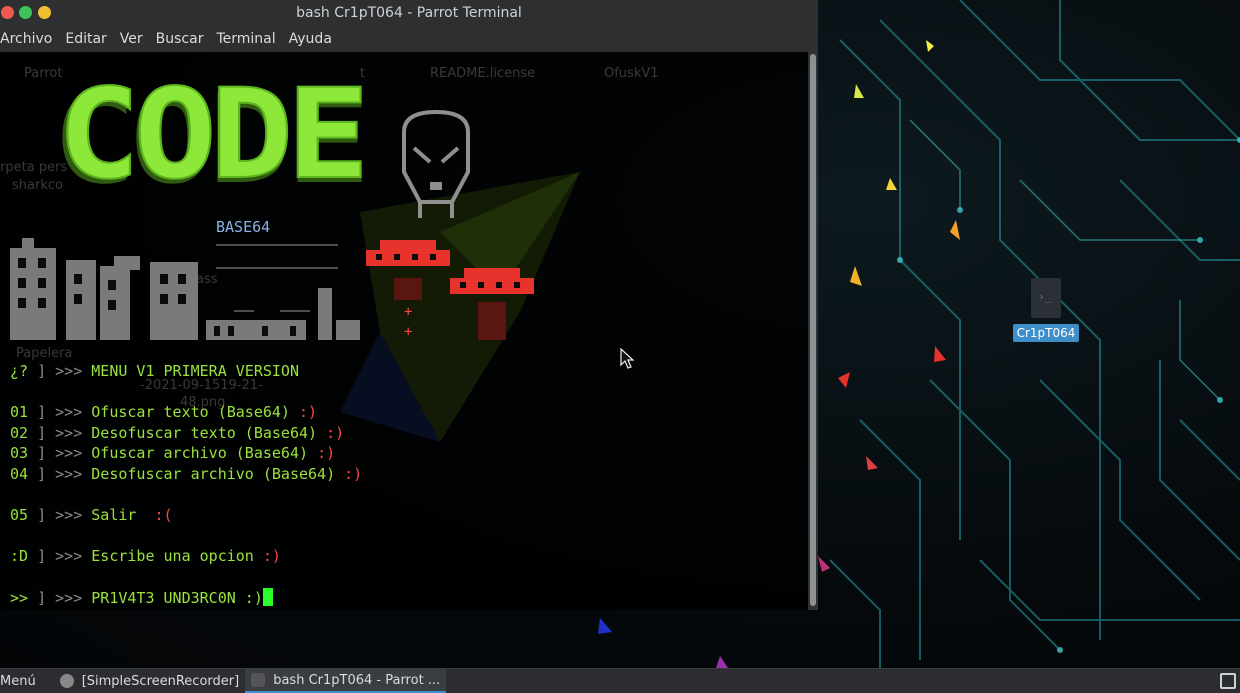 This screenshot has width=1240, height=693. Describe the element at coordinates (180, 39) in the screenshot. I see `menu-buscar: Buscar` at that location.